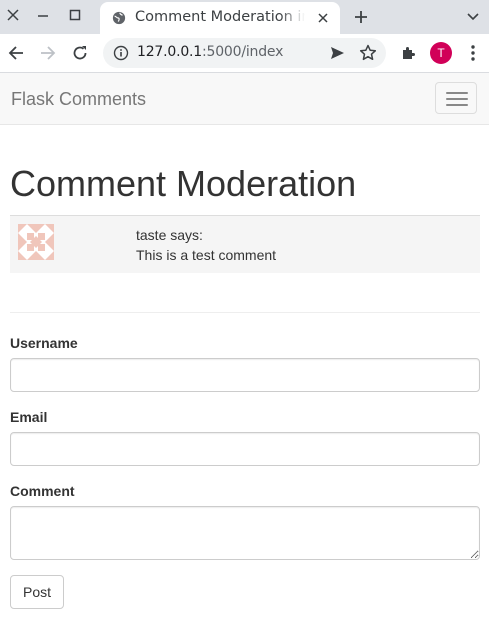 The image size is (489, 621). I want to click on post-button: Post, so click(37, 592).